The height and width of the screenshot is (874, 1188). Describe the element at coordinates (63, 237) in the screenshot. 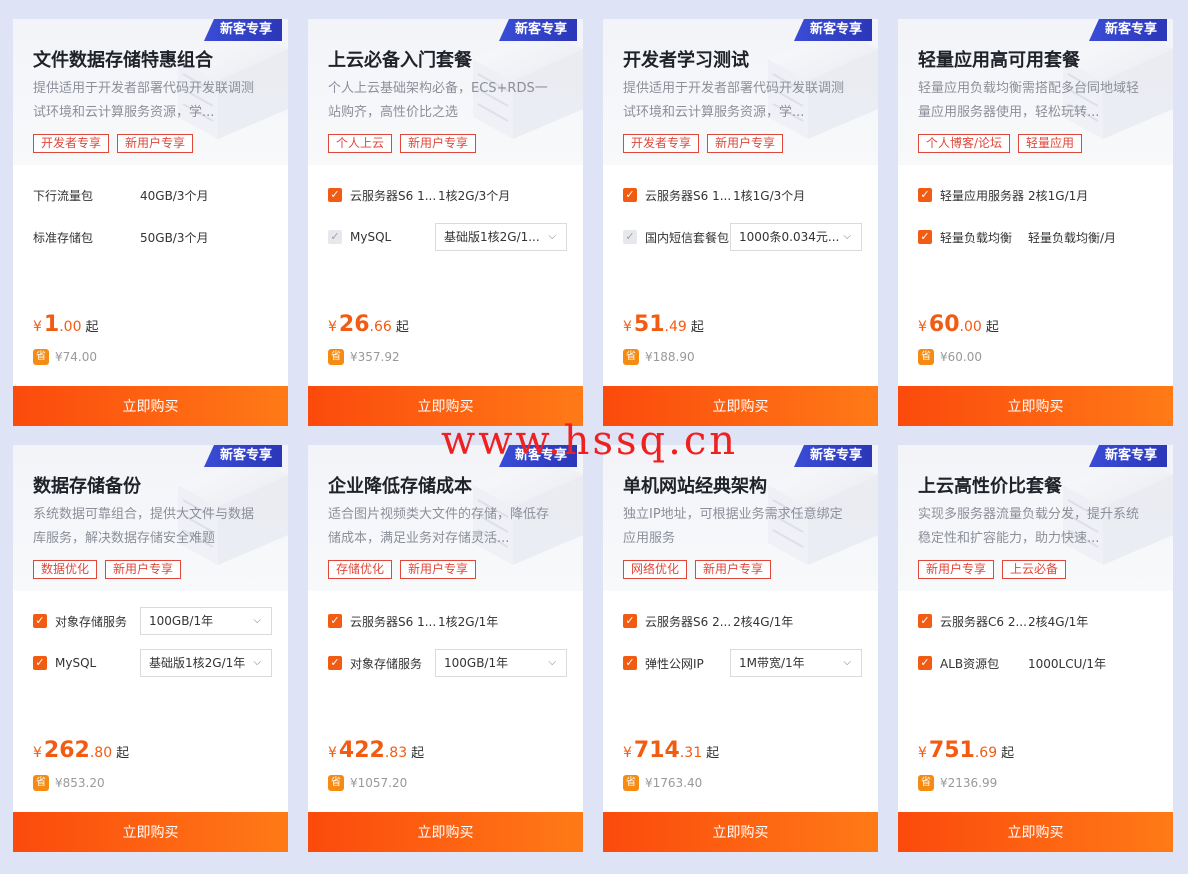

I see `product-label: 标准存储包` at that location.